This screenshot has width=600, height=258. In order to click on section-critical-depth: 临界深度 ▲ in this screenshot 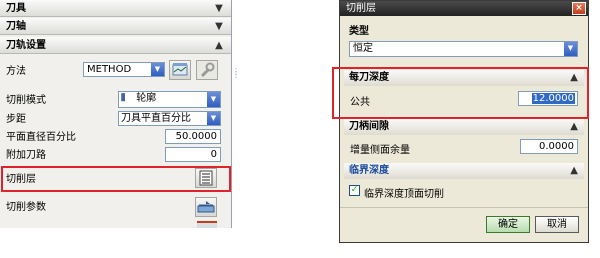, I will do `click(464, 171)`.